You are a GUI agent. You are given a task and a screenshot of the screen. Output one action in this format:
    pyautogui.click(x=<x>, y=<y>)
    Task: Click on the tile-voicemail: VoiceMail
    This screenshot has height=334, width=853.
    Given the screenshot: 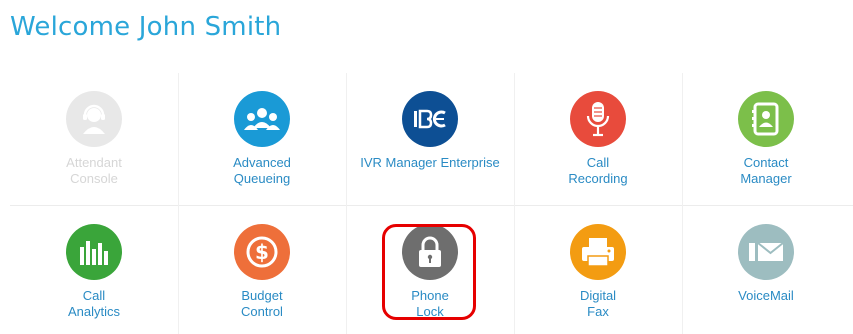 What is the action you would take?
    pyautogui.click(x=766, y=270)
    